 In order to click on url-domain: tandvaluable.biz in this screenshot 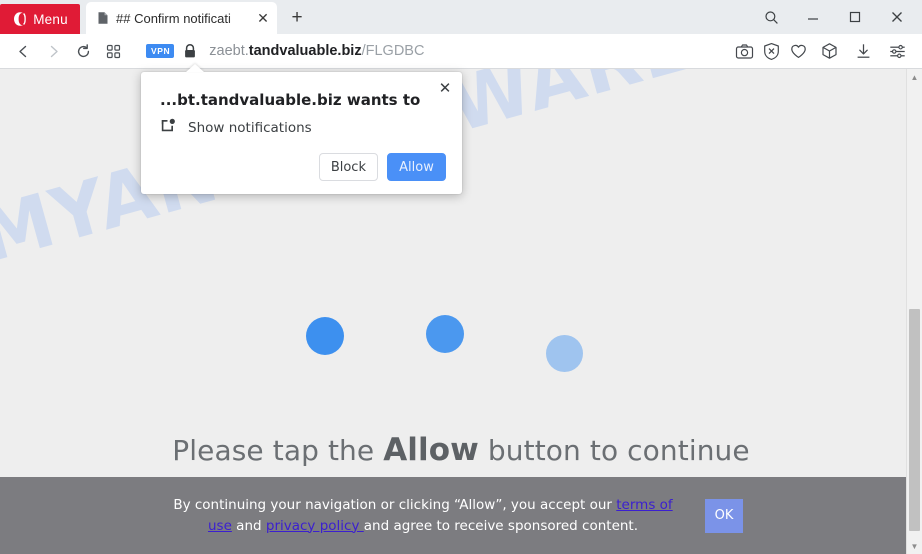, I will do `click(305, 51)`.